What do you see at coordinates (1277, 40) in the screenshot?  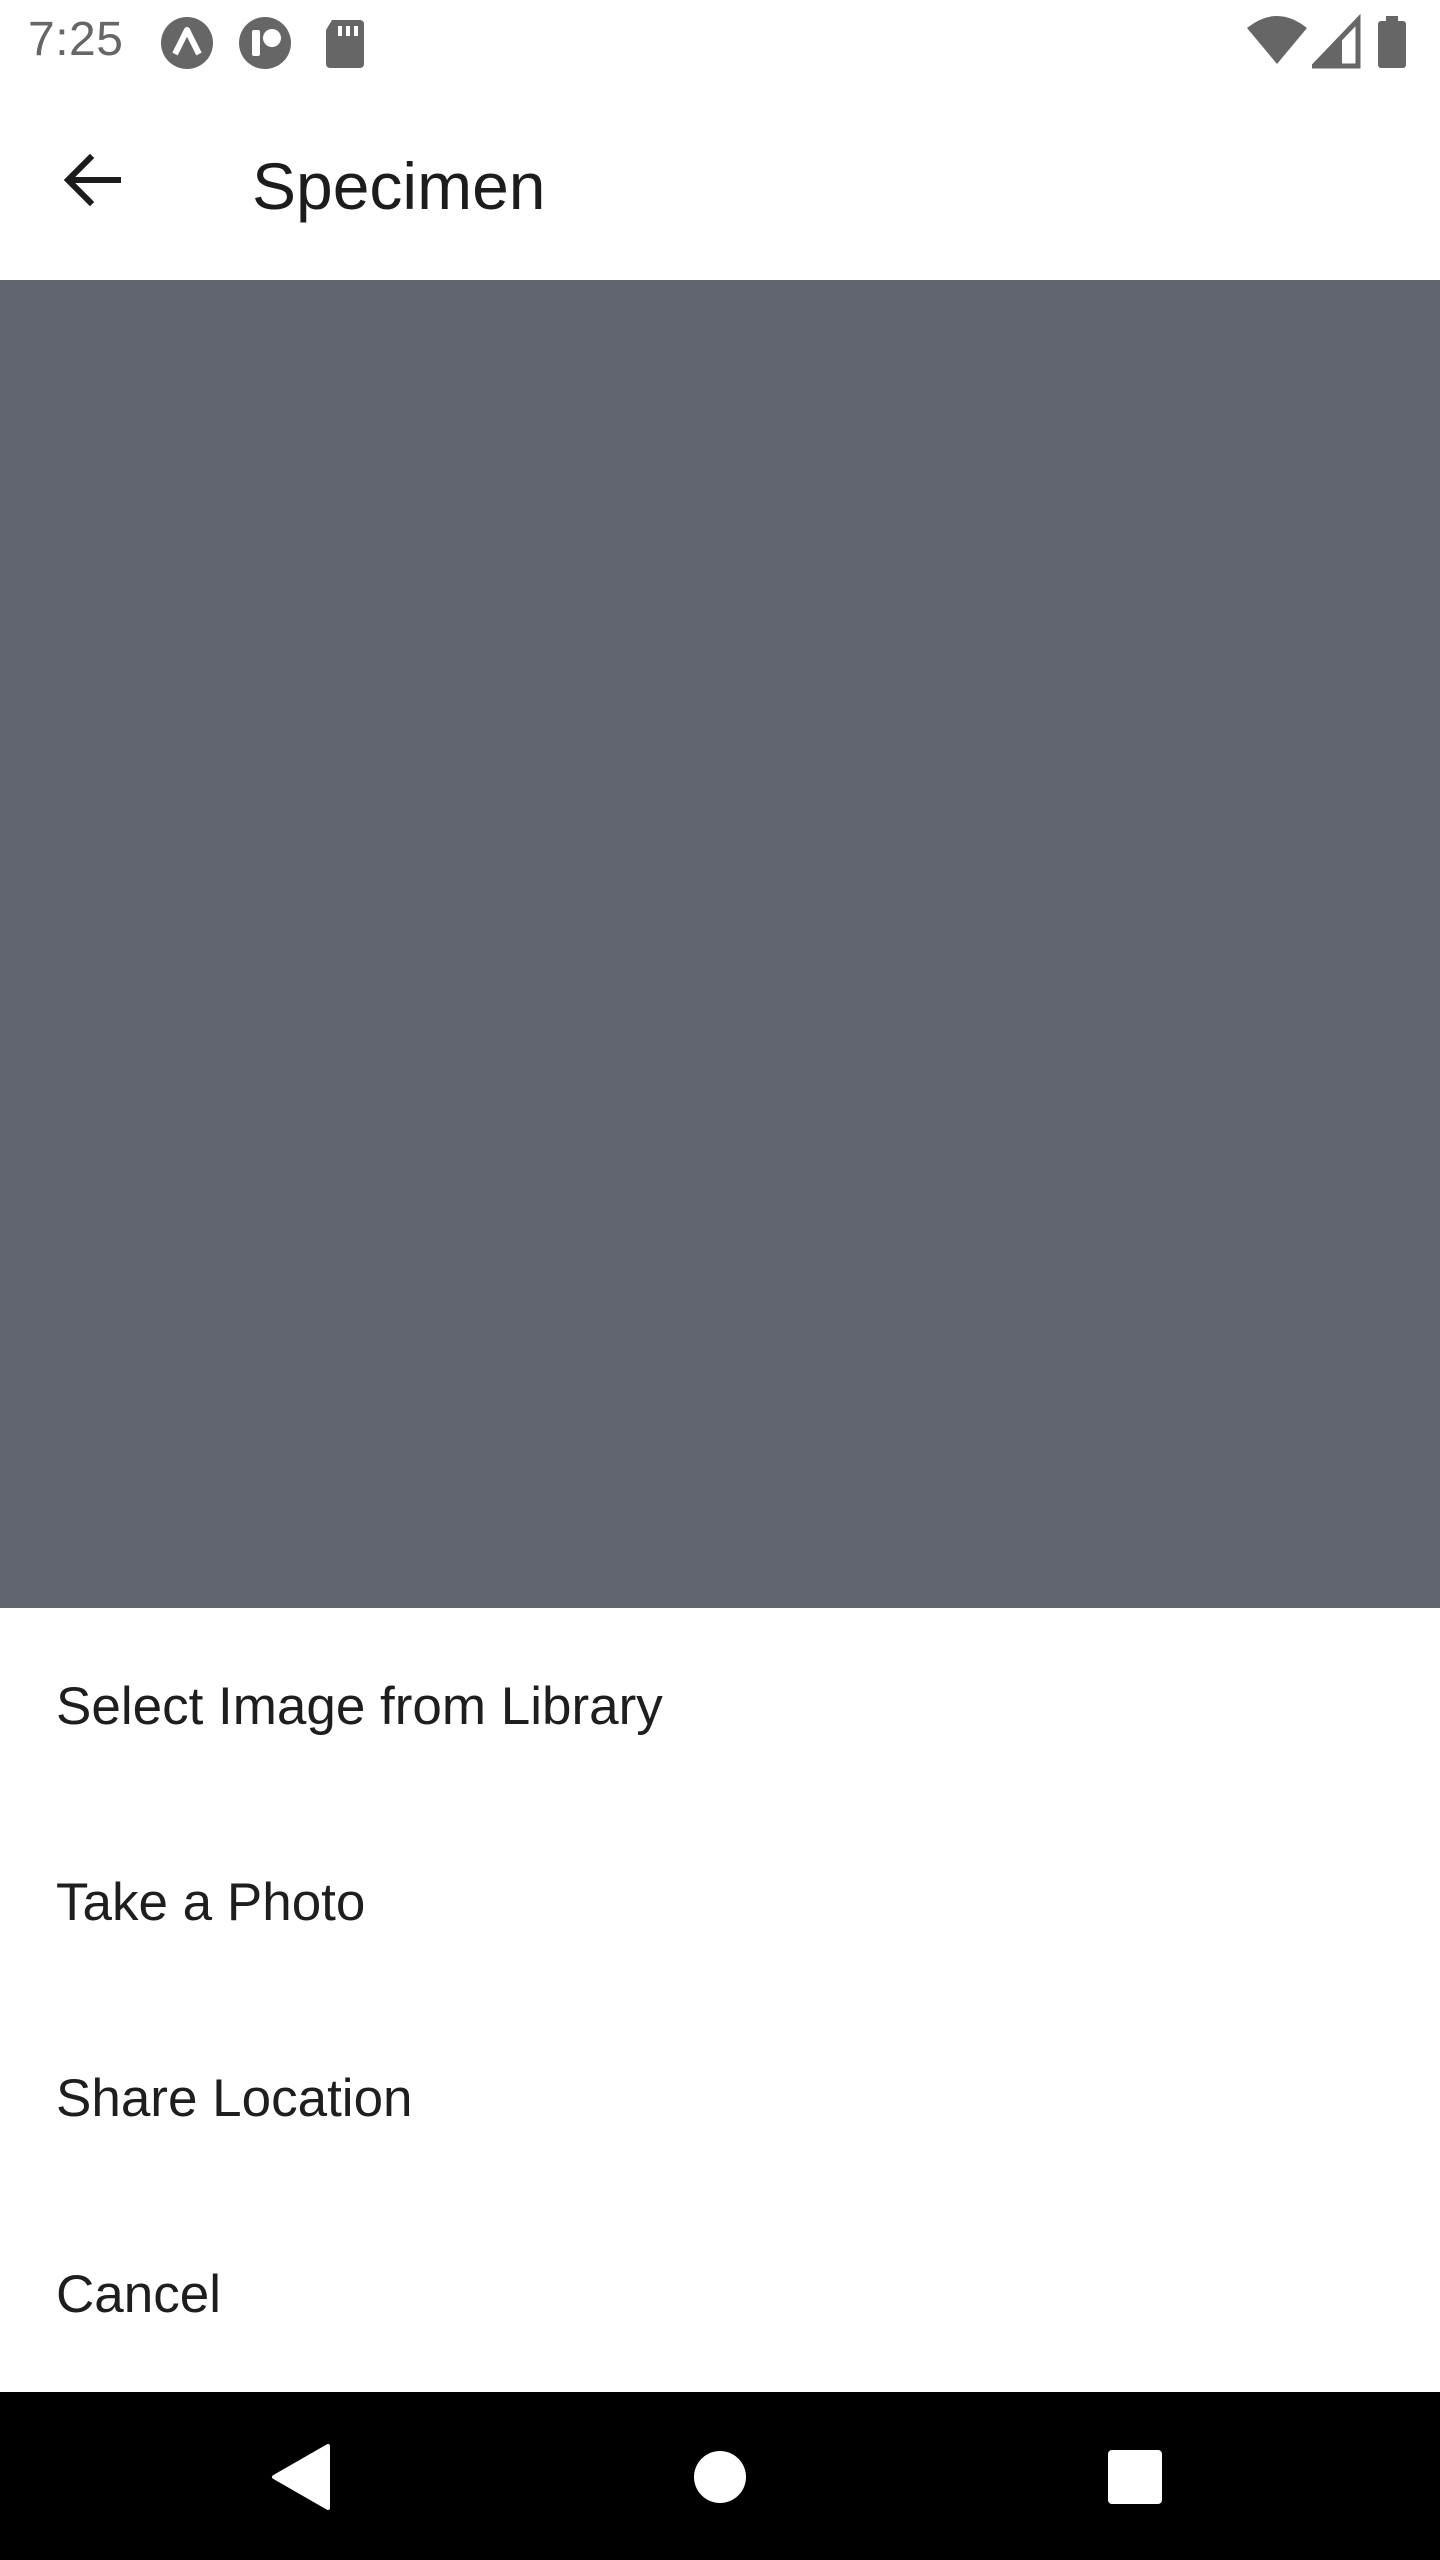 I see `wifi-icon` at bounding box center [1277, 40].